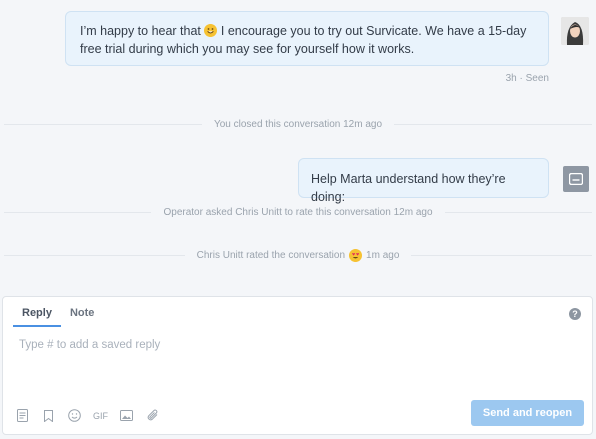  I want to click on event-text: Chris Unitt rated the conversation, so click(271, 255).